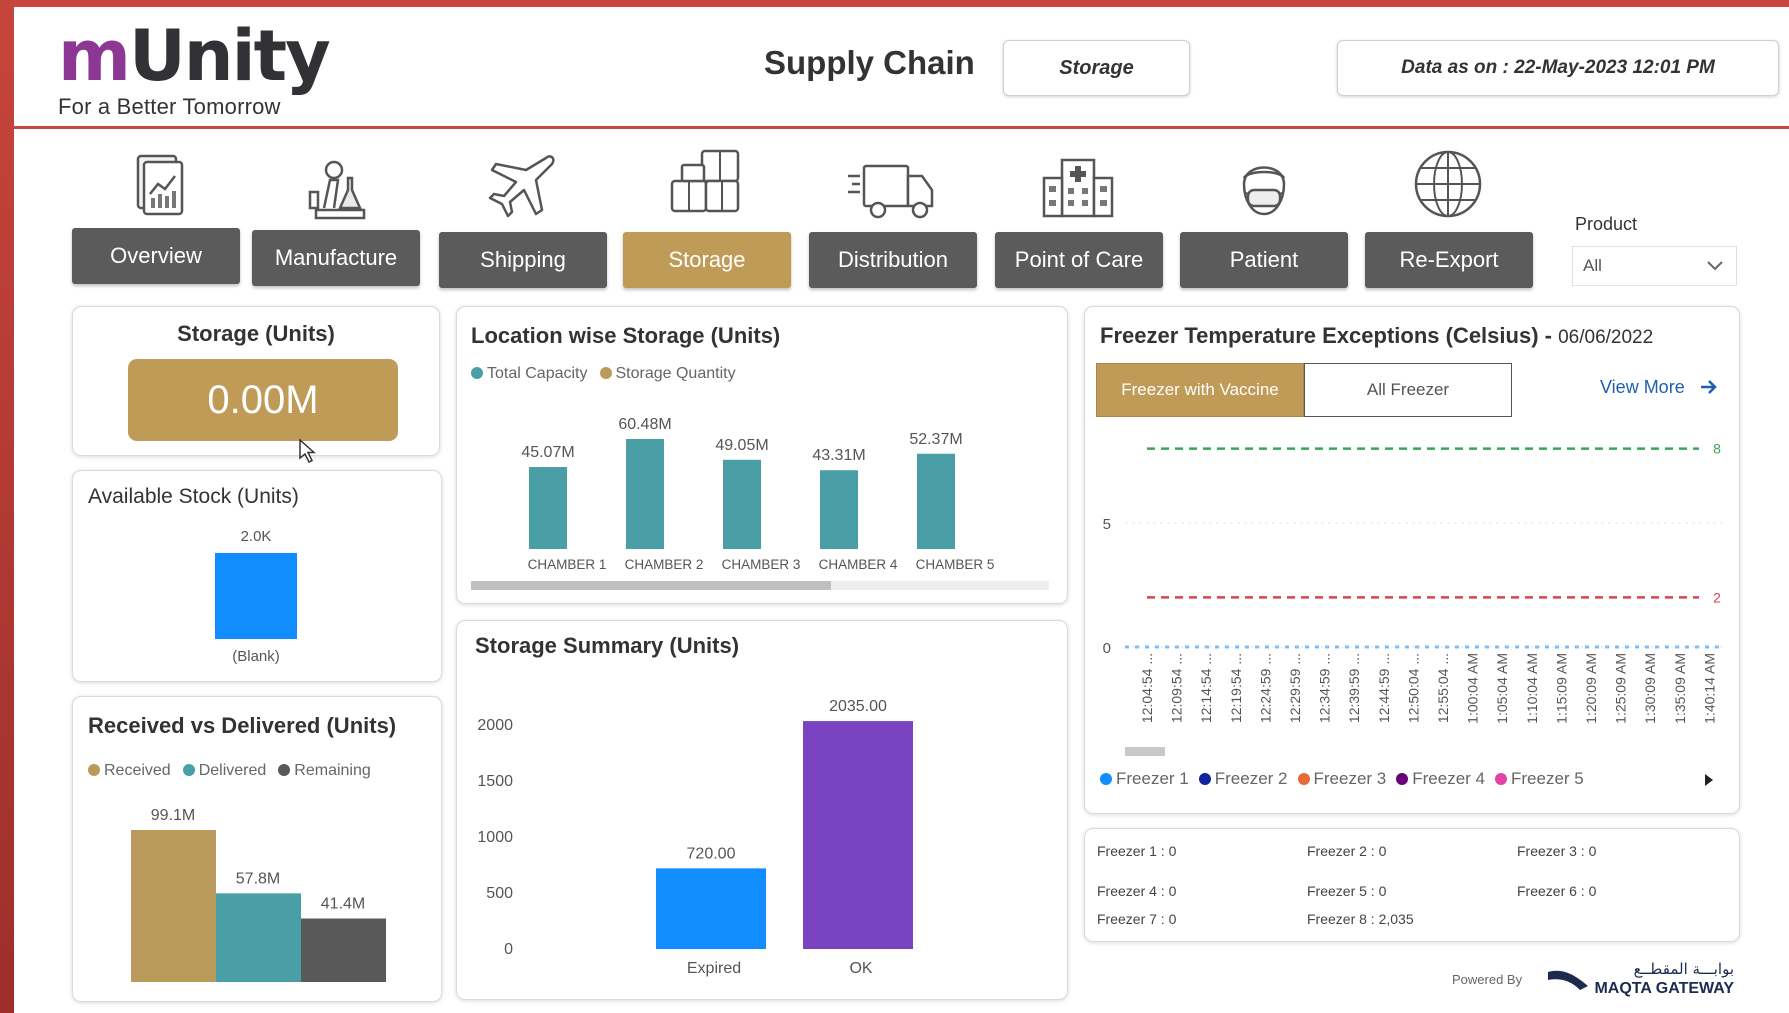 The image size is (1789, 1013). Describe the element at coordinates (1448, 184) in the screenshot. I see `globe-icon` at that location.